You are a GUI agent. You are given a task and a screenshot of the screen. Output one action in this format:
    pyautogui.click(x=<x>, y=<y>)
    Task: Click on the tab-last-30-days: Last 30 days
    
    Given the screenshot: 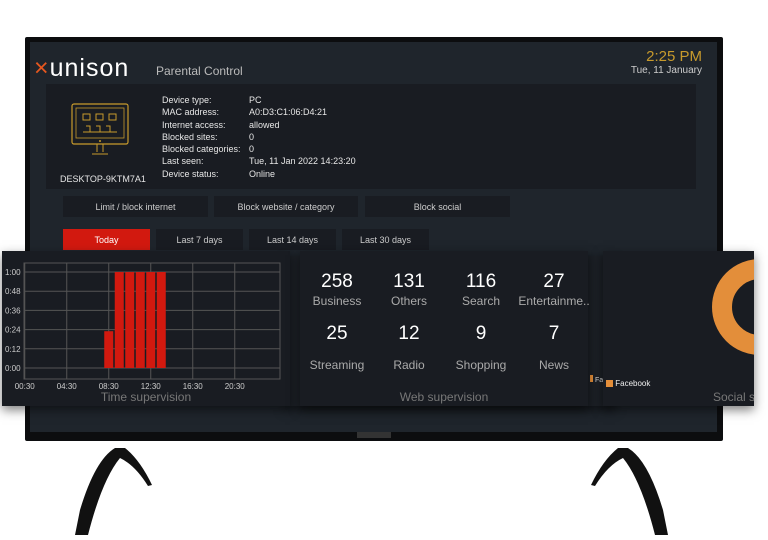 What is the action you would take?
    pyautogui.click(x=385, y=239)
    